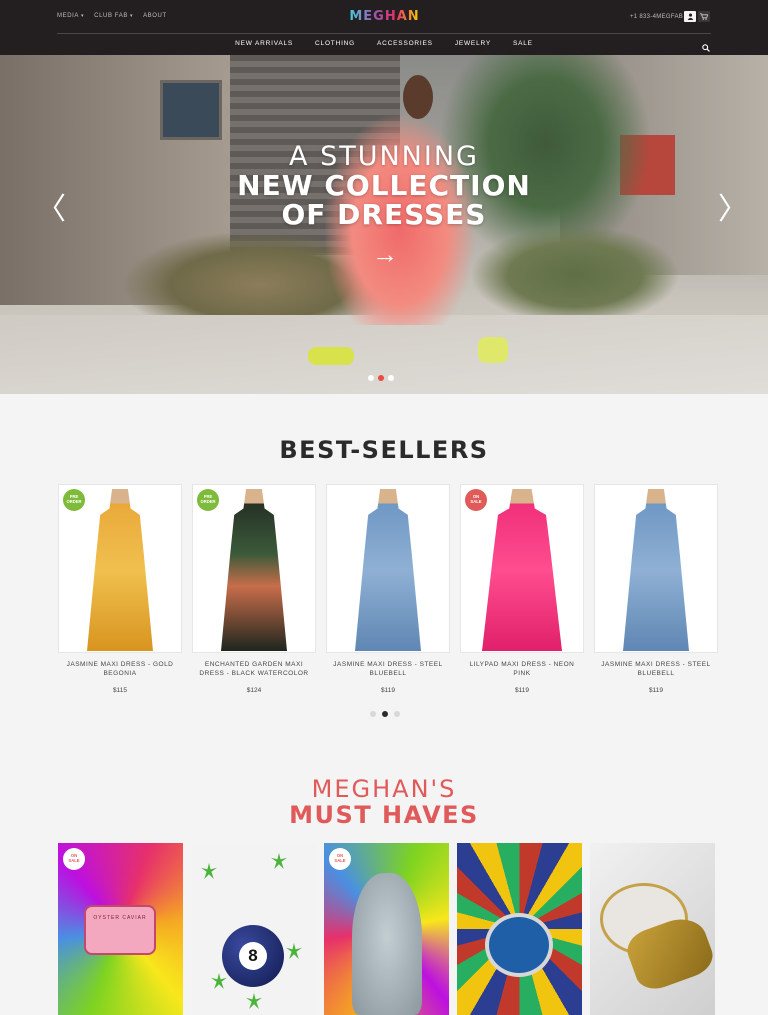  What do you see at coordinates (384, 450) in the screenshot?
I see `best-sellers-title: BEST-SELLERS` at bounding box center [384, 450].